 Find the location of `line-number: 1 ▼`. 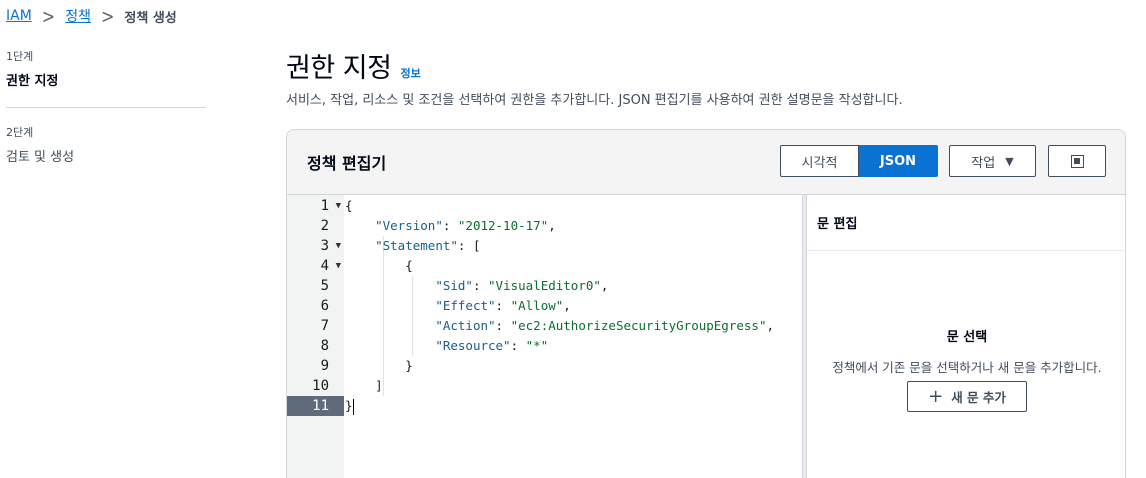

line-number: 1 ▼ is located at coordinates (330, 206).